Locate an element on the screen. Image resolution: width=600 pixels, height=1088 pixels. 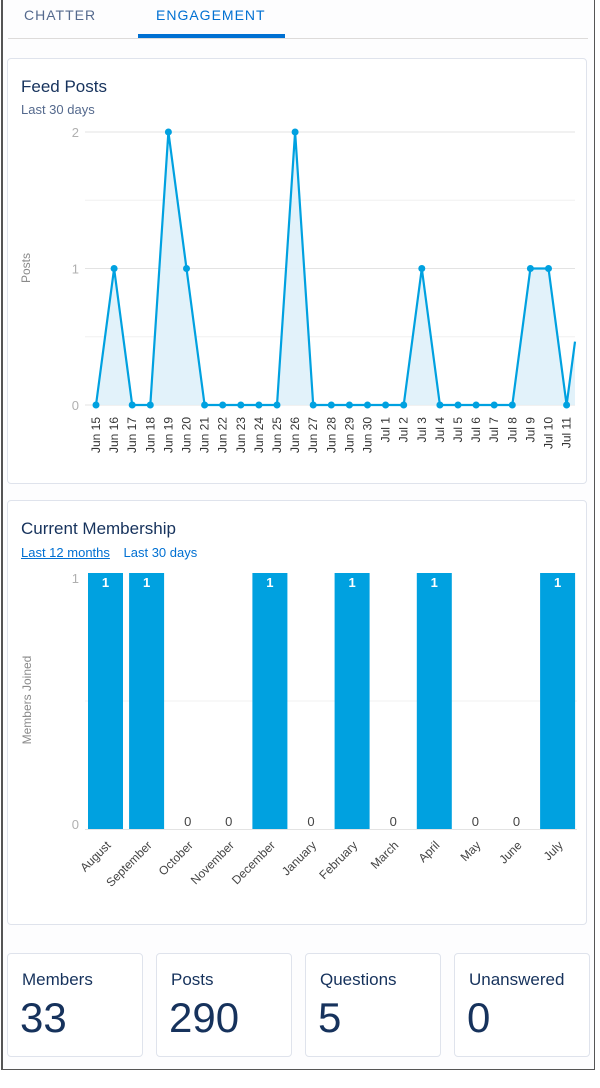
x-tick-label: July is located at coordinates (553, 850).